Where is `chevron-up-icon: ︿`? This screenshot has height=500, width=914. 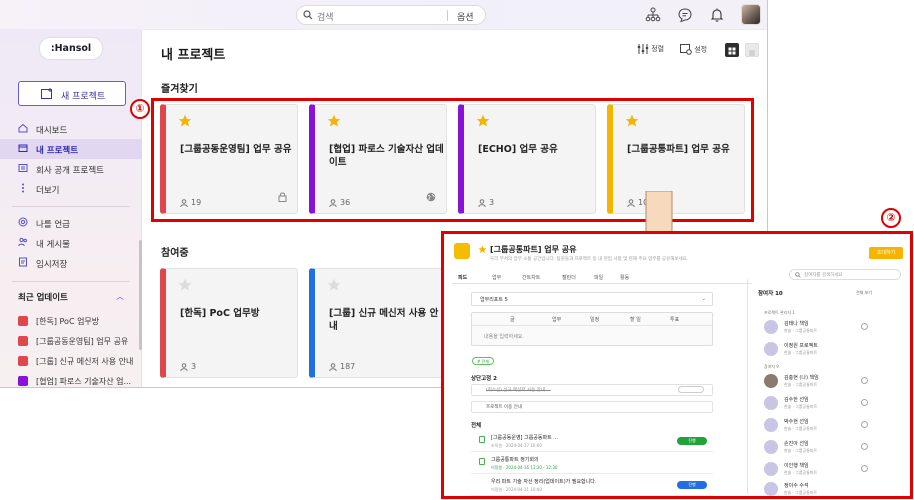
chevron-up-icon: ︿ is located at coordinates (120, 296).